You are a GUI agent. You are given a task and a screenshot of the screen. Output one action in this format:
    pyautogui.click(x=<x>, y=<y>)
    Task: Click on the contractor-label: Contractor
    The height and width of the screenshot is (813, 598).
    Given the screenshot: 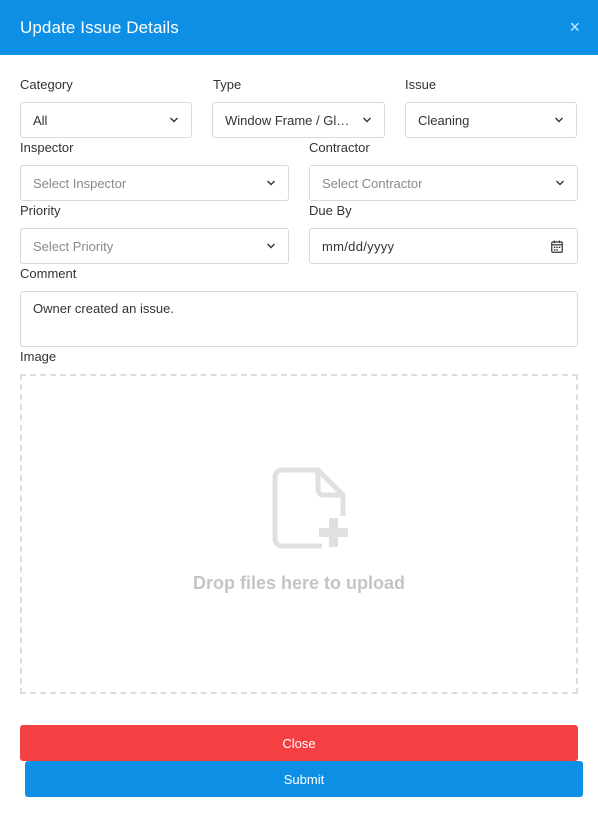 What is the action you would take?
    pyautogui.click(x=339, y=147)
    